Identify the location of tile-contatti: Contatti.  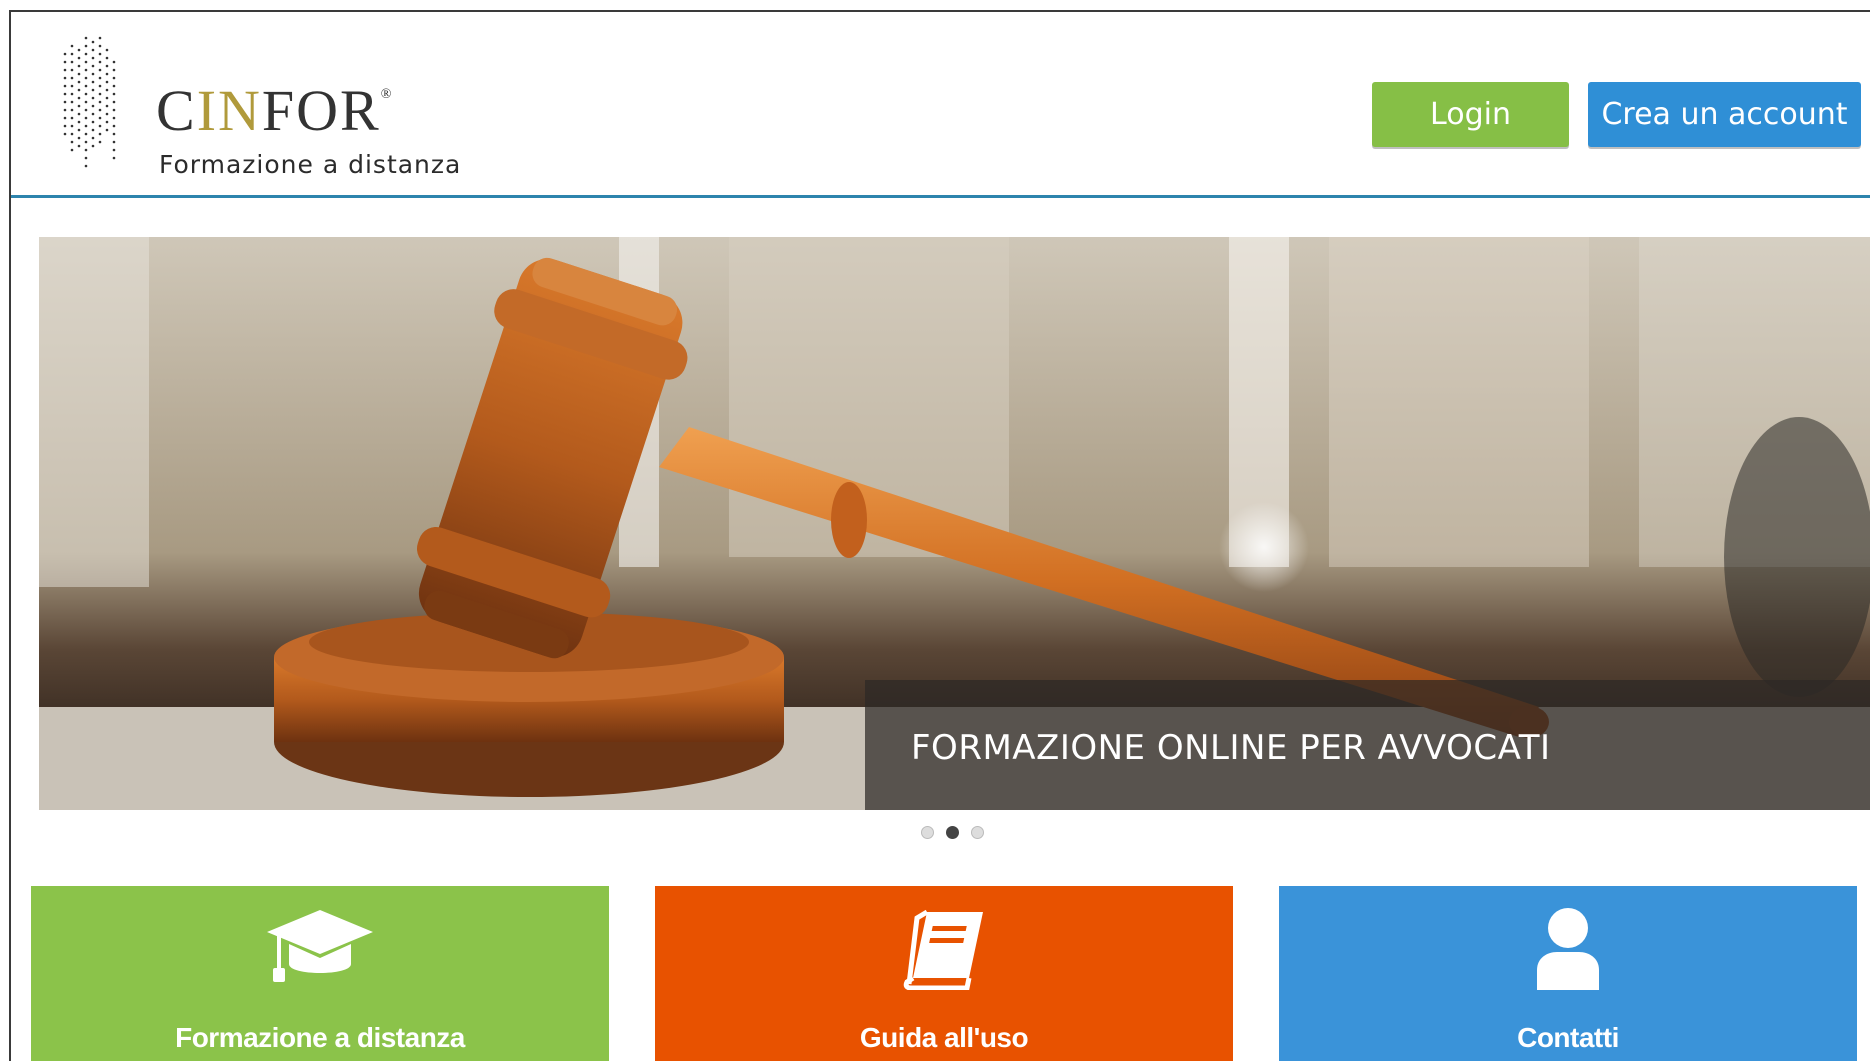
(1568, 973).